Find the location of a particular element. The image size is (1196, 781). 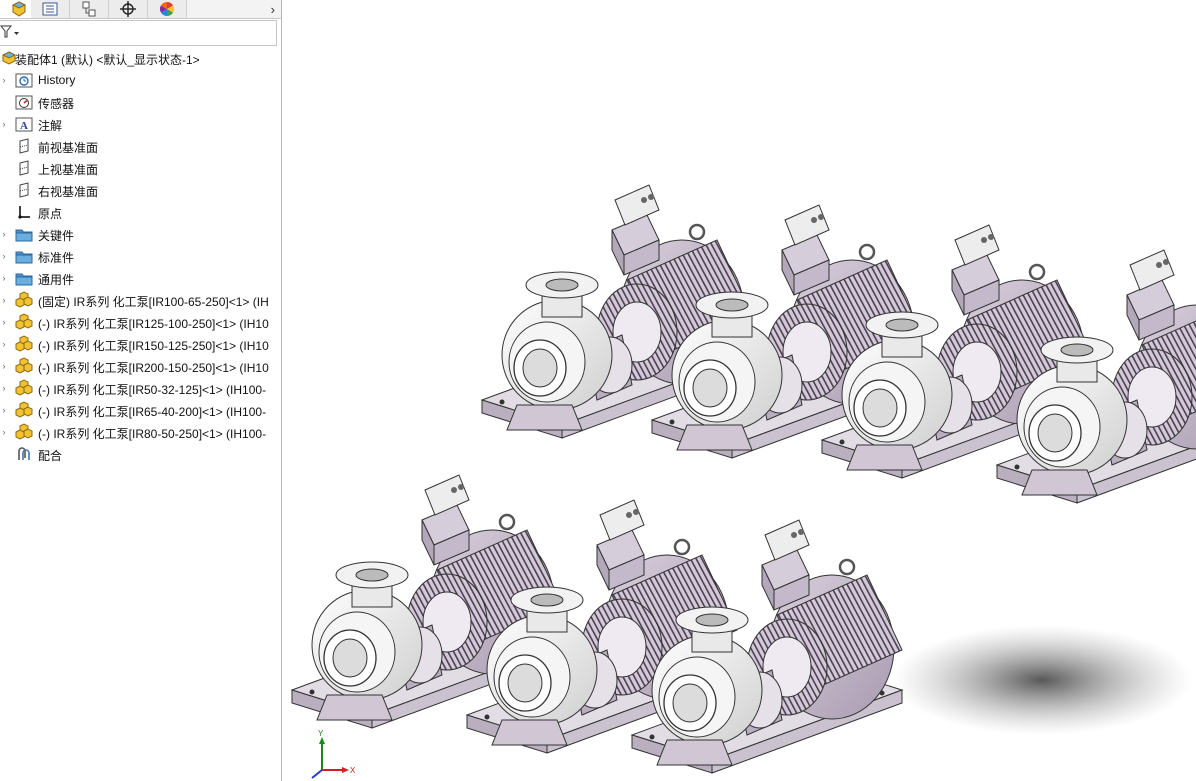

tree-item-label: 右视基准面 is located at coordinates (68, 192).